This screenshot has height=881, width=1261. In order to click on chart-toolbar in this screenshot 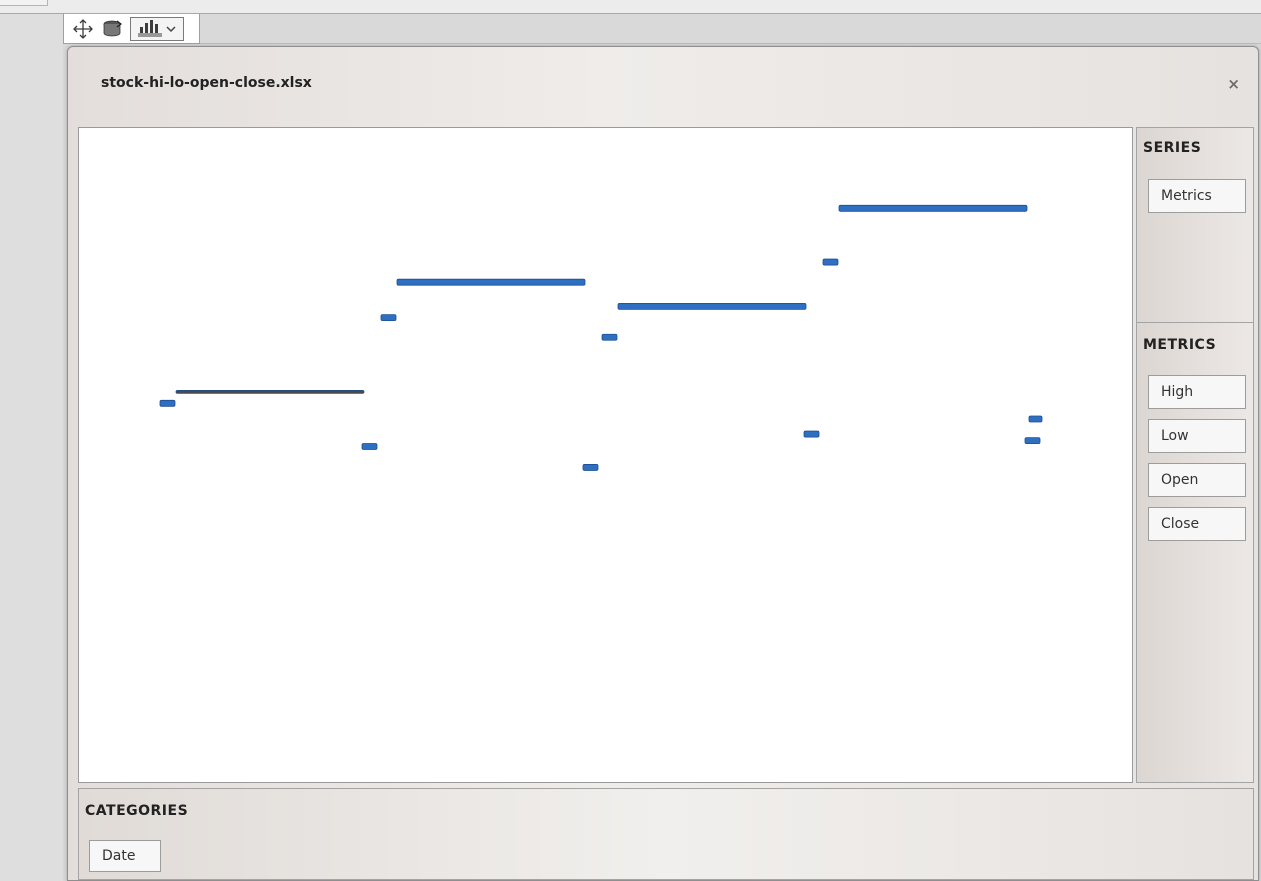, I will do `click(131, 29)`.